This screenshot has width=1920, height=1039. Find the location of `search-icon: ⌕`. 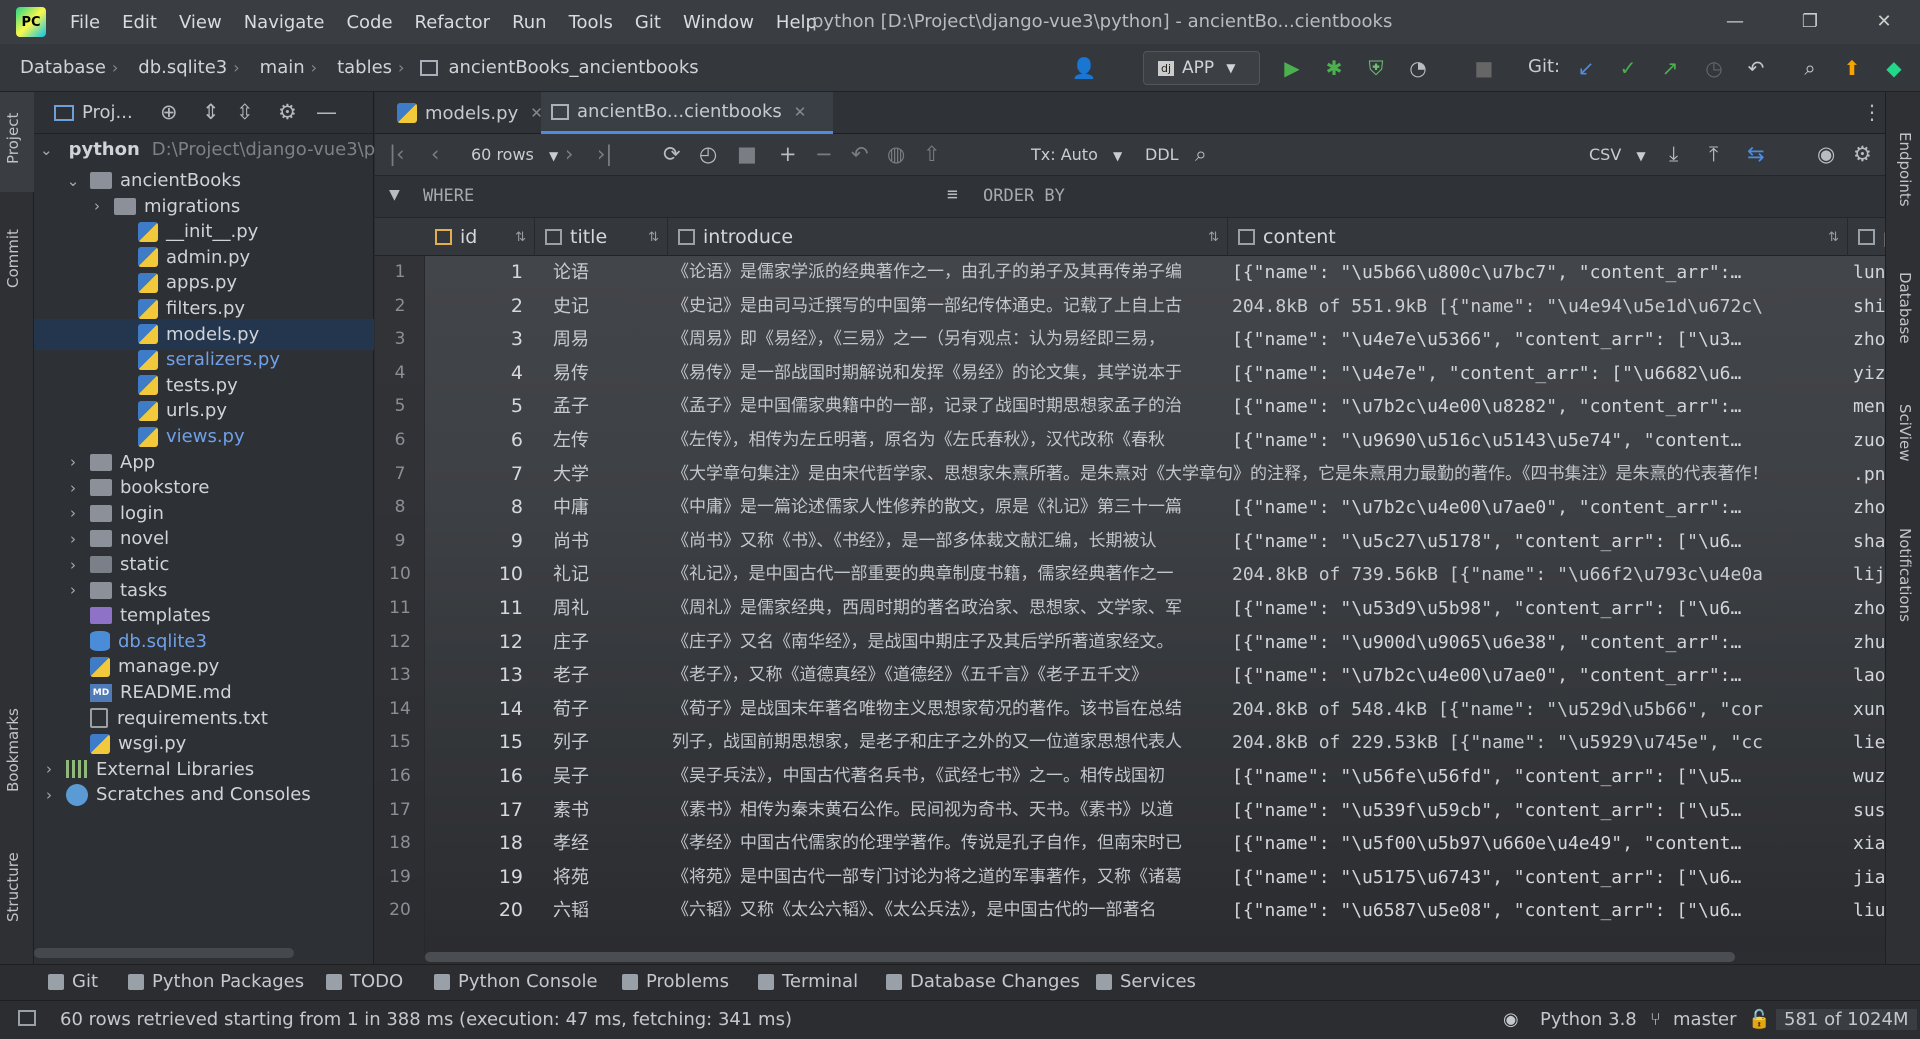

search-icon: ⌕ is located at coordinates (1810, 68).